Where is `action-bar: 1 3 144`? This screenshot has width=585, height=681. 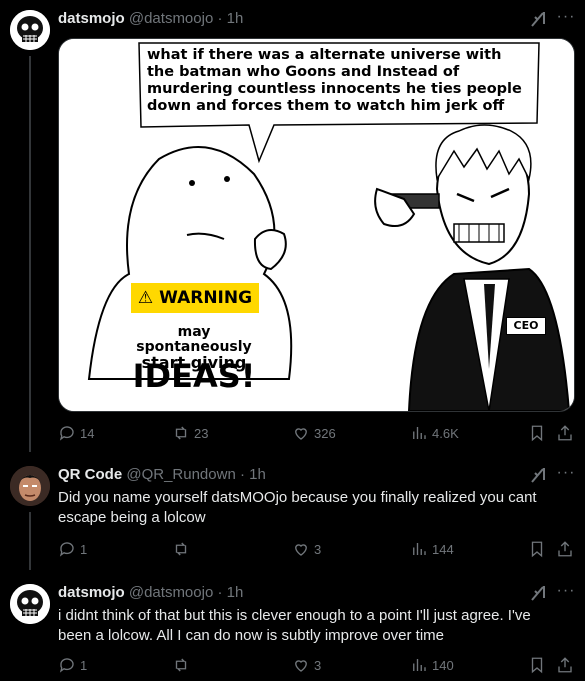
action-bar: 1 3 144 is located at coordinates (318, 549).